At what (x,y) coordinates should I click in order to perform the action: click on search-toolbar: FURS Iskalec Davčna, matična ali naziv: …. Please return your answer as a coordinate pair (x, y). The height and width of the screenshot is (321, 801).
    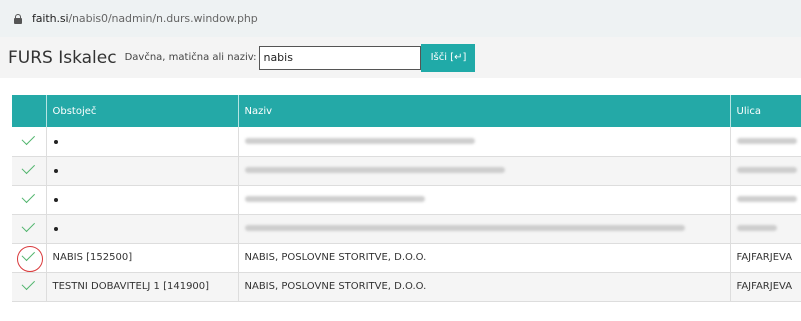
    Looking at the image, I should click on (400, 57).